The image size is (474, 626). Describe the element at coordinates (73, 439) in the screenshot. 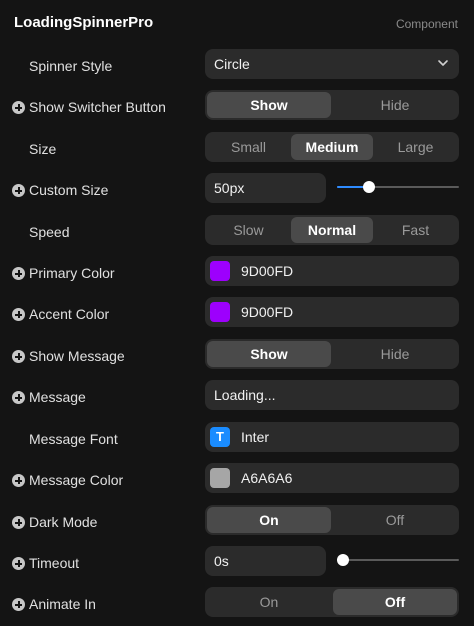

I see `message-font-label: Message Font` at that location.